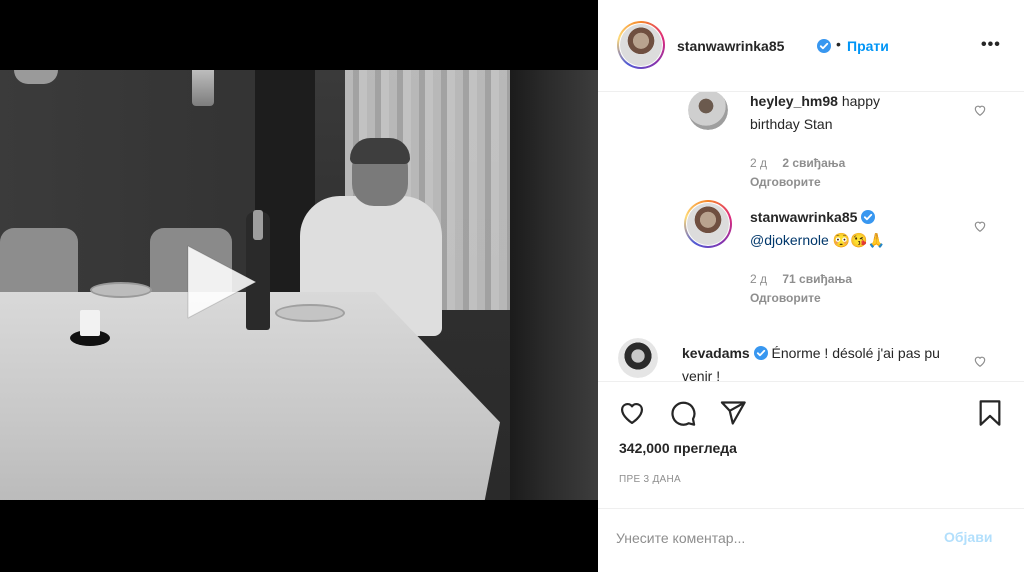 This screenshot has width=1024, height=572. What do you see at coordinates (840, 114) in the screenshot?
I see `comment-text: heyley_hm98 happy birthday Stan` at bounding box center [840, 114].